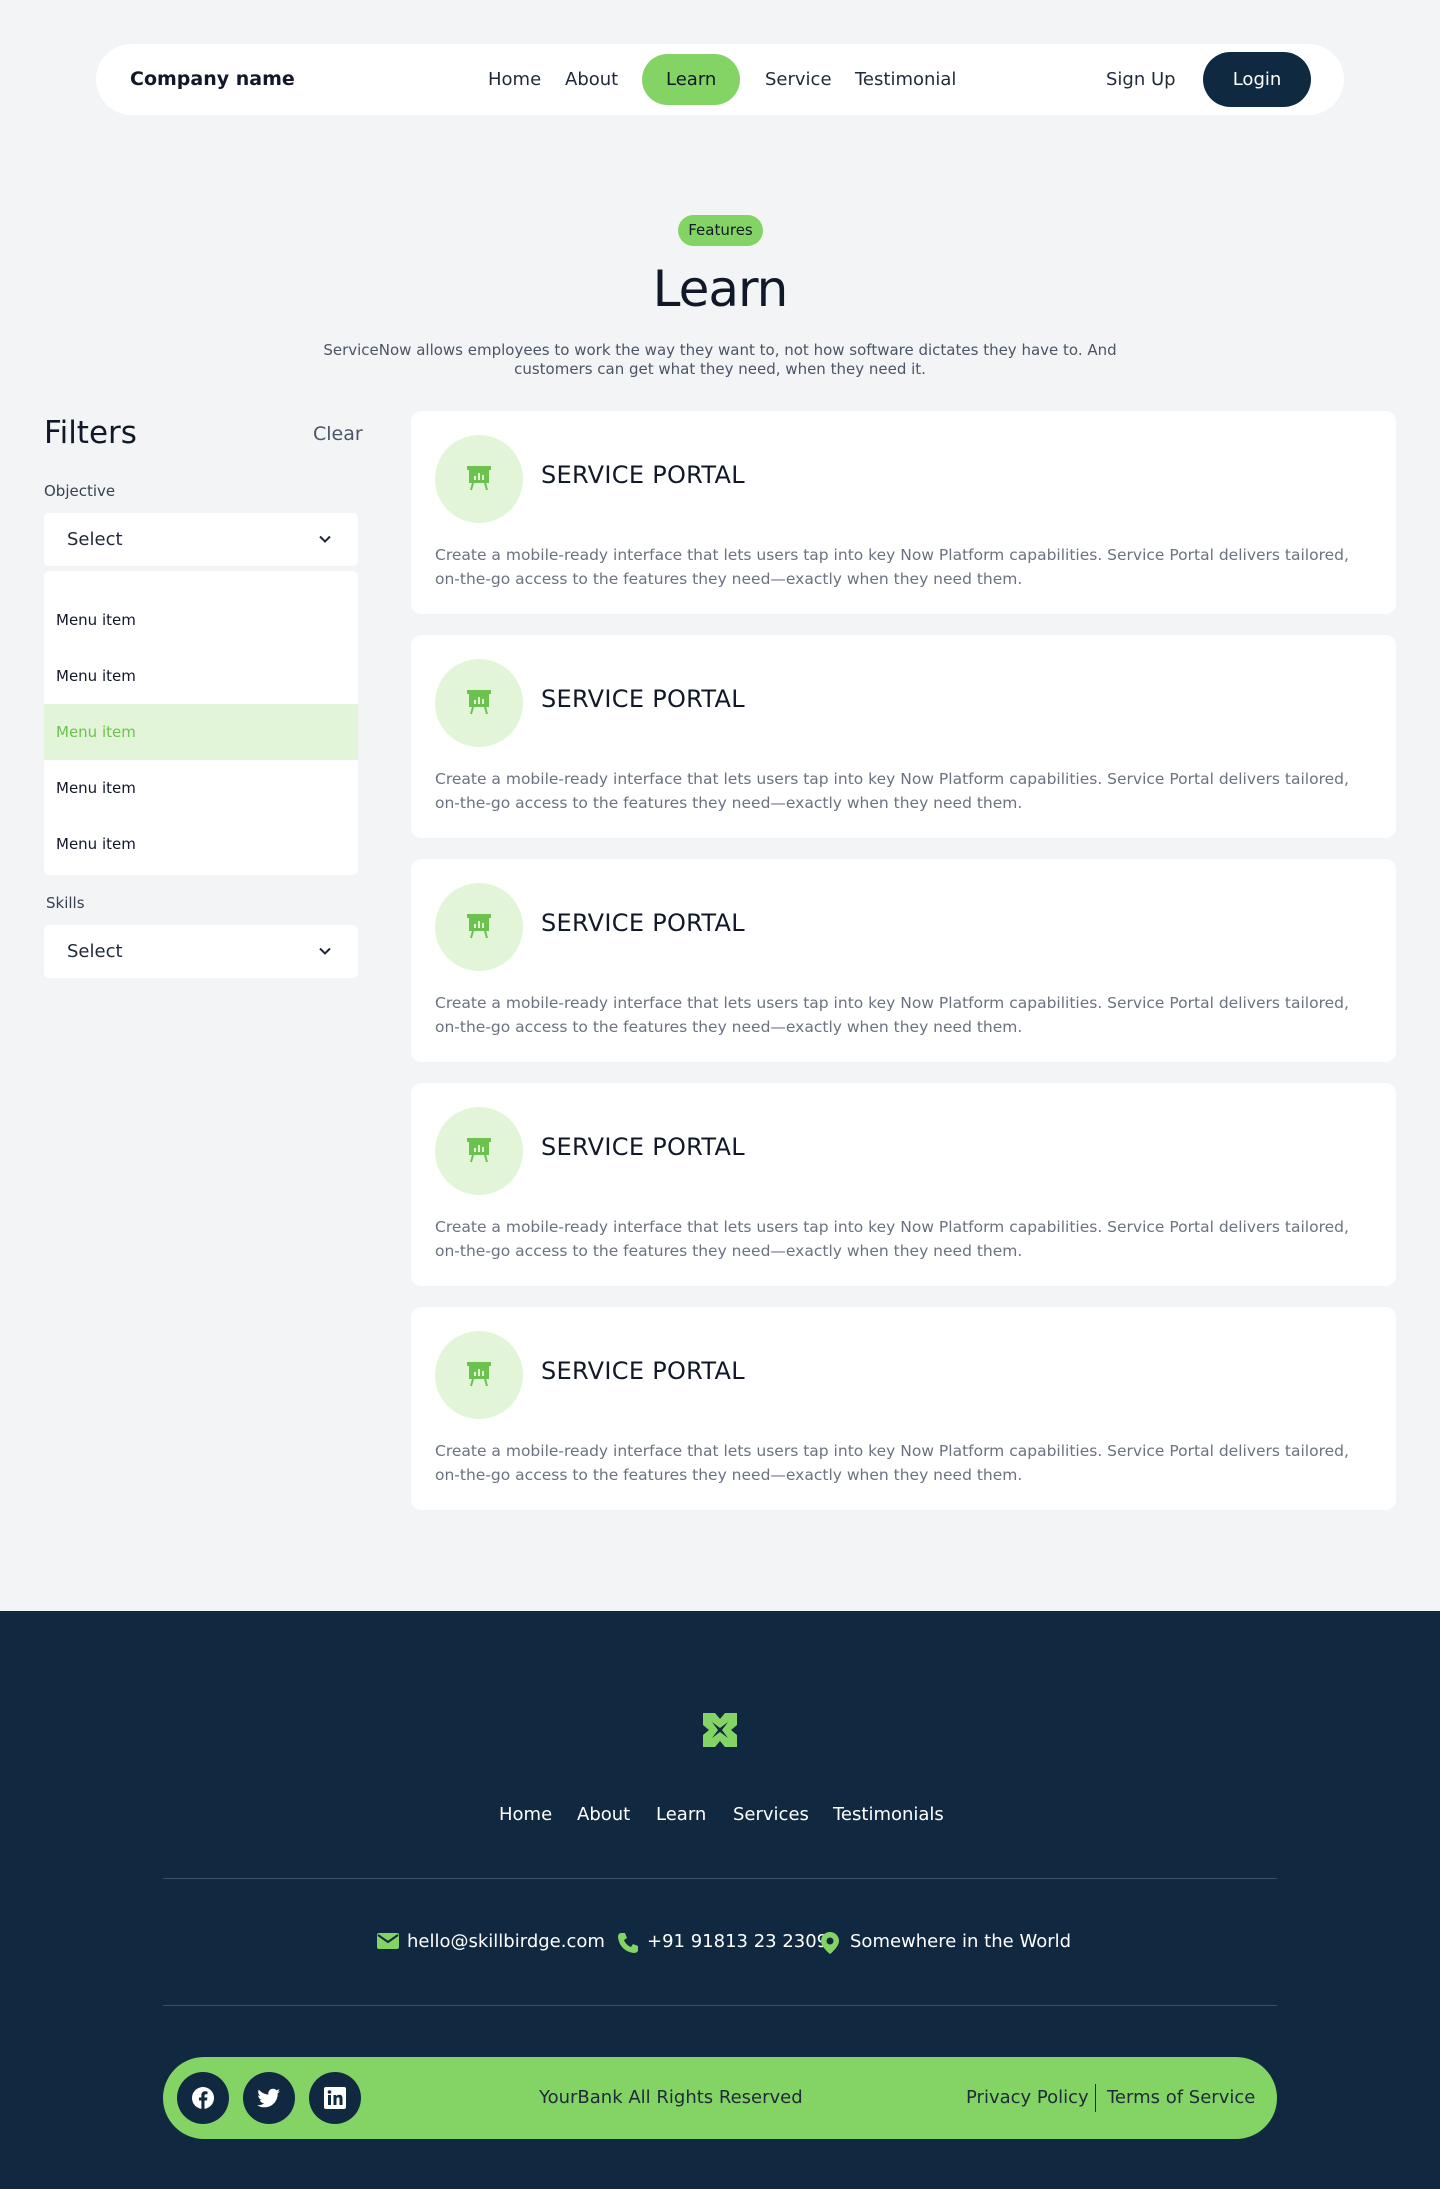  I want to click on phone-icon, so click(628, 1943).